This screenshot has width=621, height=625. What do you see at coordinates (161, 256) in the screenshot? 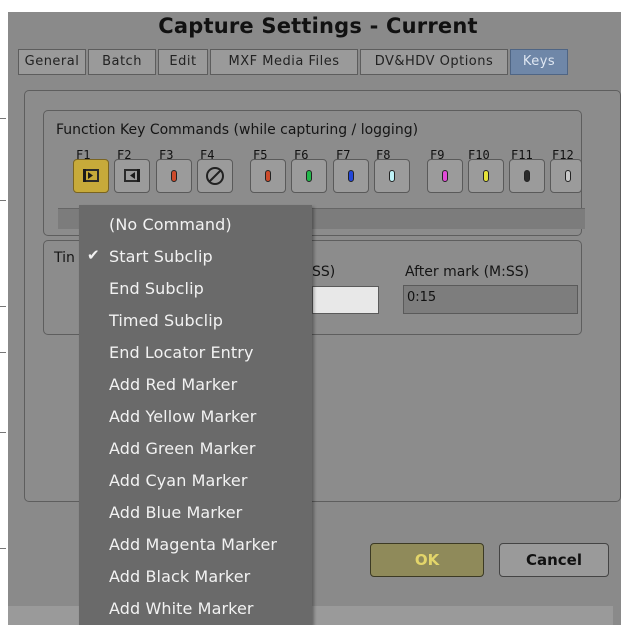
I see `menu-item-label: Start Subclip` at bounding box center [161, 256].